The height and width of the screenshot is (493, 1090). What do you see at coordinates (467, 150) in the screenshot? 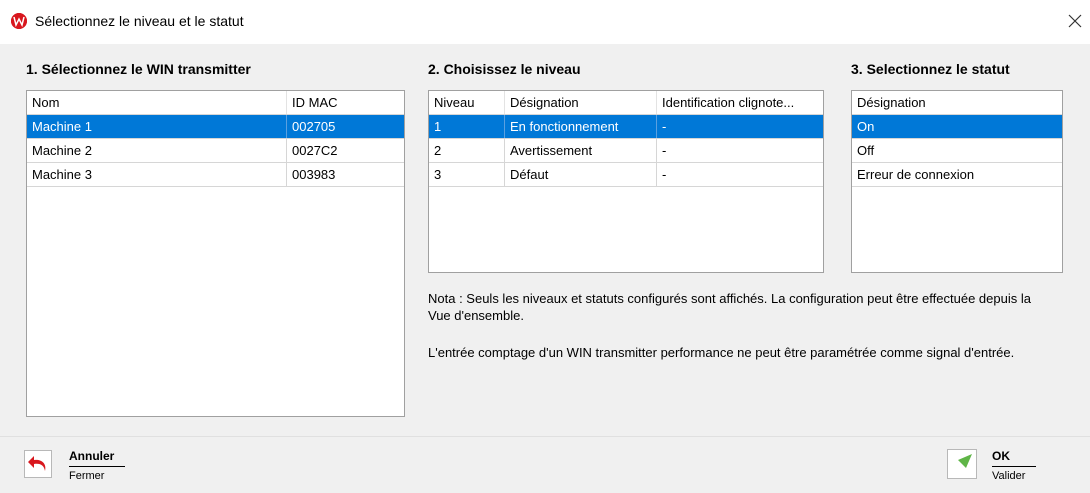
I see `cell-niveau: 2` at bounding box center [467, 150].